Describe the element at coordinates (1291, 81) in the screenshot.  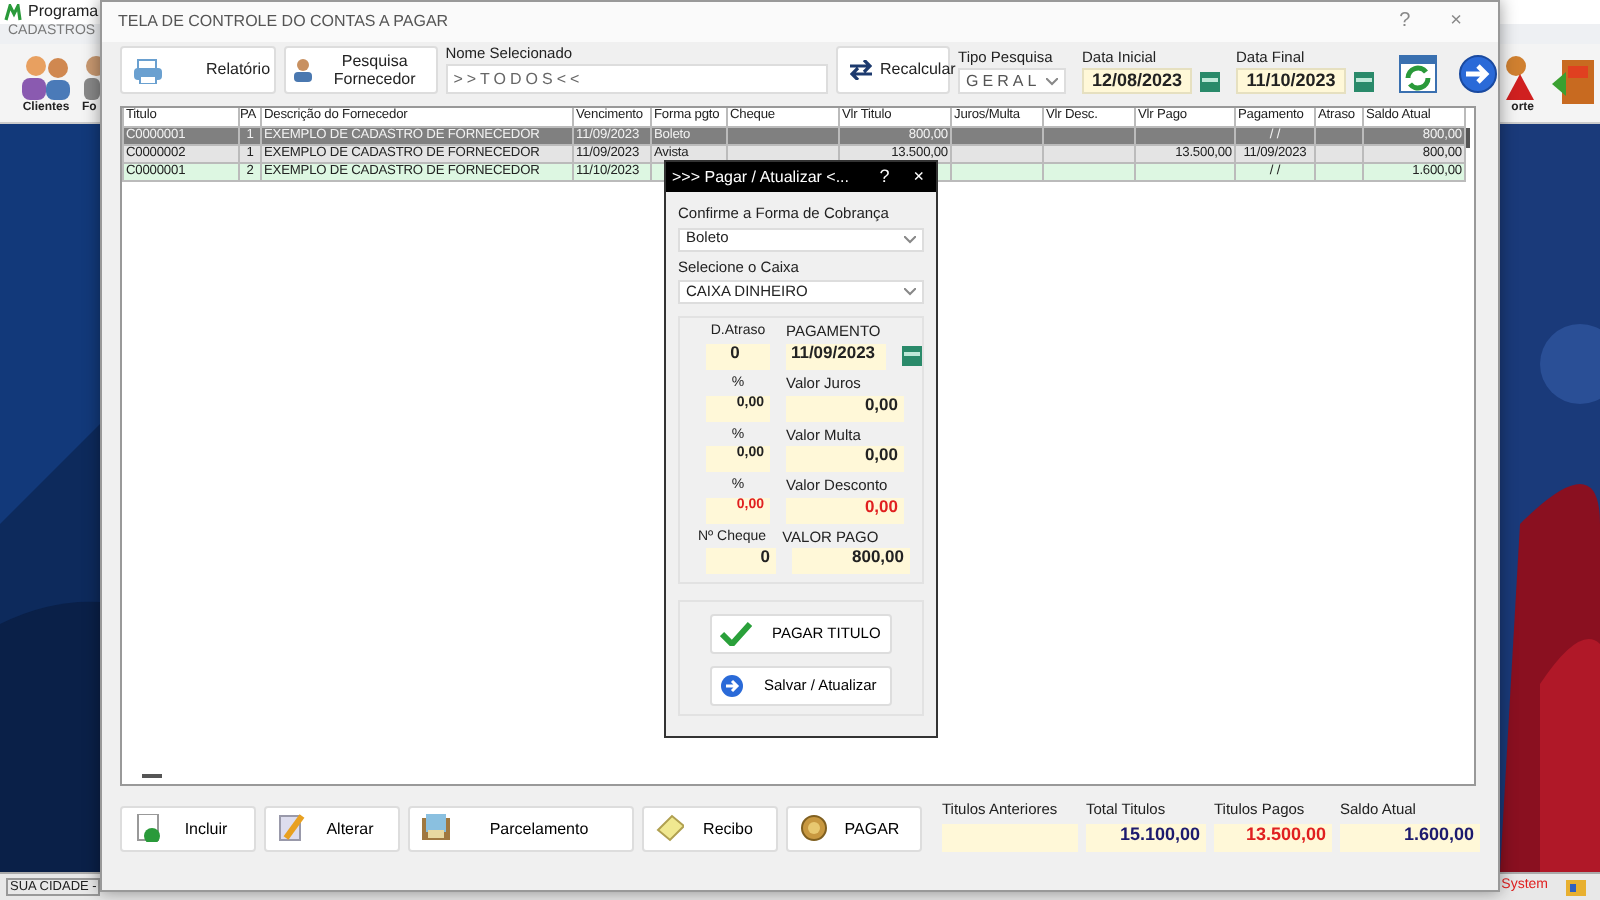
I see `date-field: 11/10/2023` at that location.